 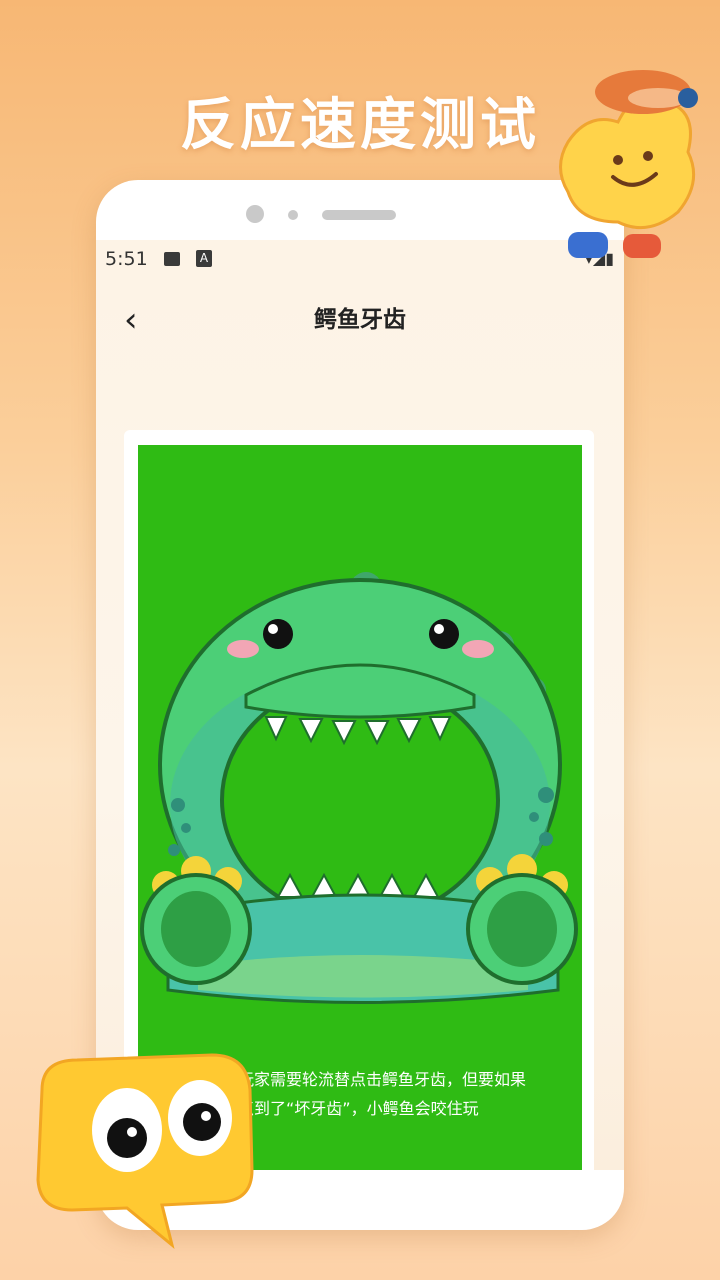 What do you see at coordinates (204, 258) in the screenshot?
I see `a-icon: A` at bounding box center [204, 258].